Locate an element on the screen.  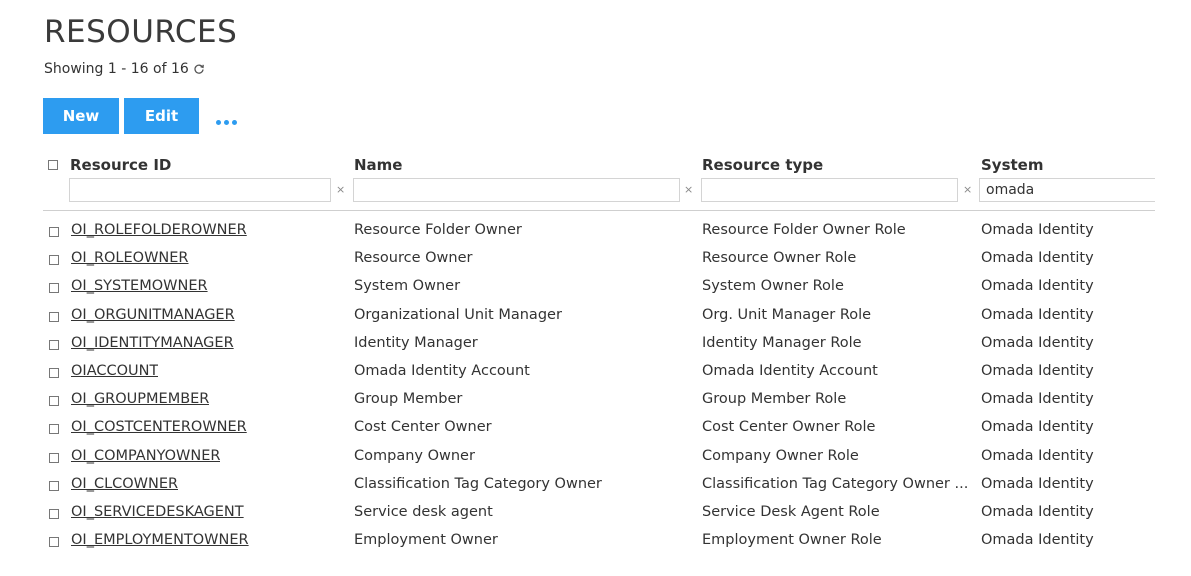
clear-resource-type-filter-icon: × is located at coordinates (967, 189).